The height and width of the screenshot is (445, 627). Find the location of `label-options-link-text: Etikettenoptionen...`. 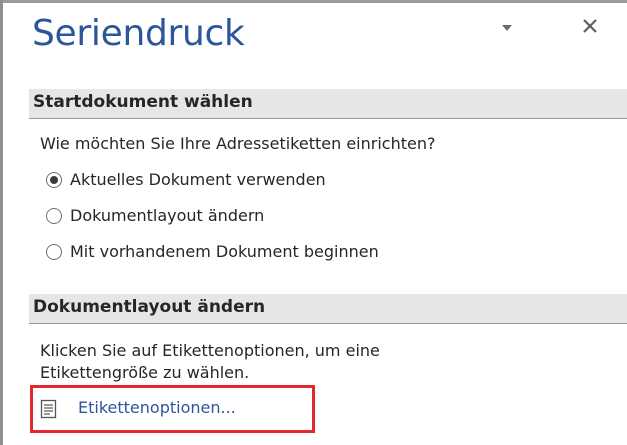

label-options-link-text: Etikettenoptionen... is located at coordinates (157, 408).